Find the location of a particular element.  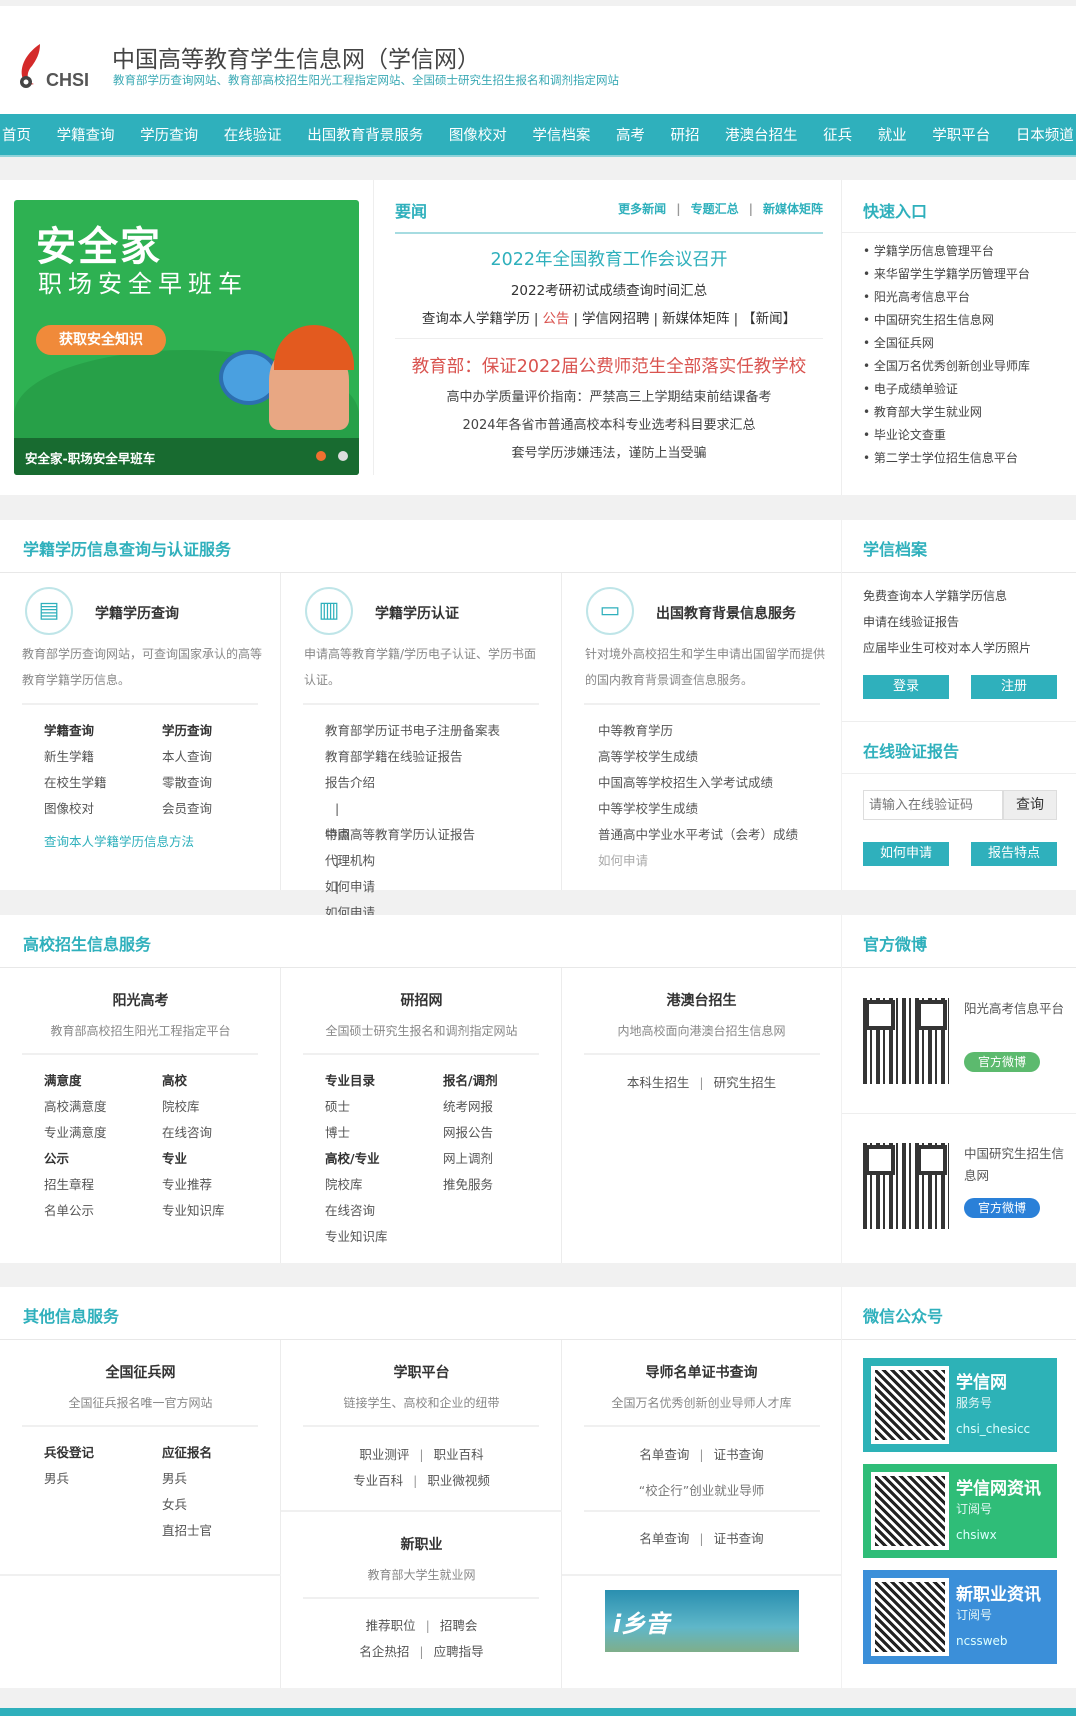

archive-link: 免费查询本人学籍学历信息 is located at coordinates (947, 596).